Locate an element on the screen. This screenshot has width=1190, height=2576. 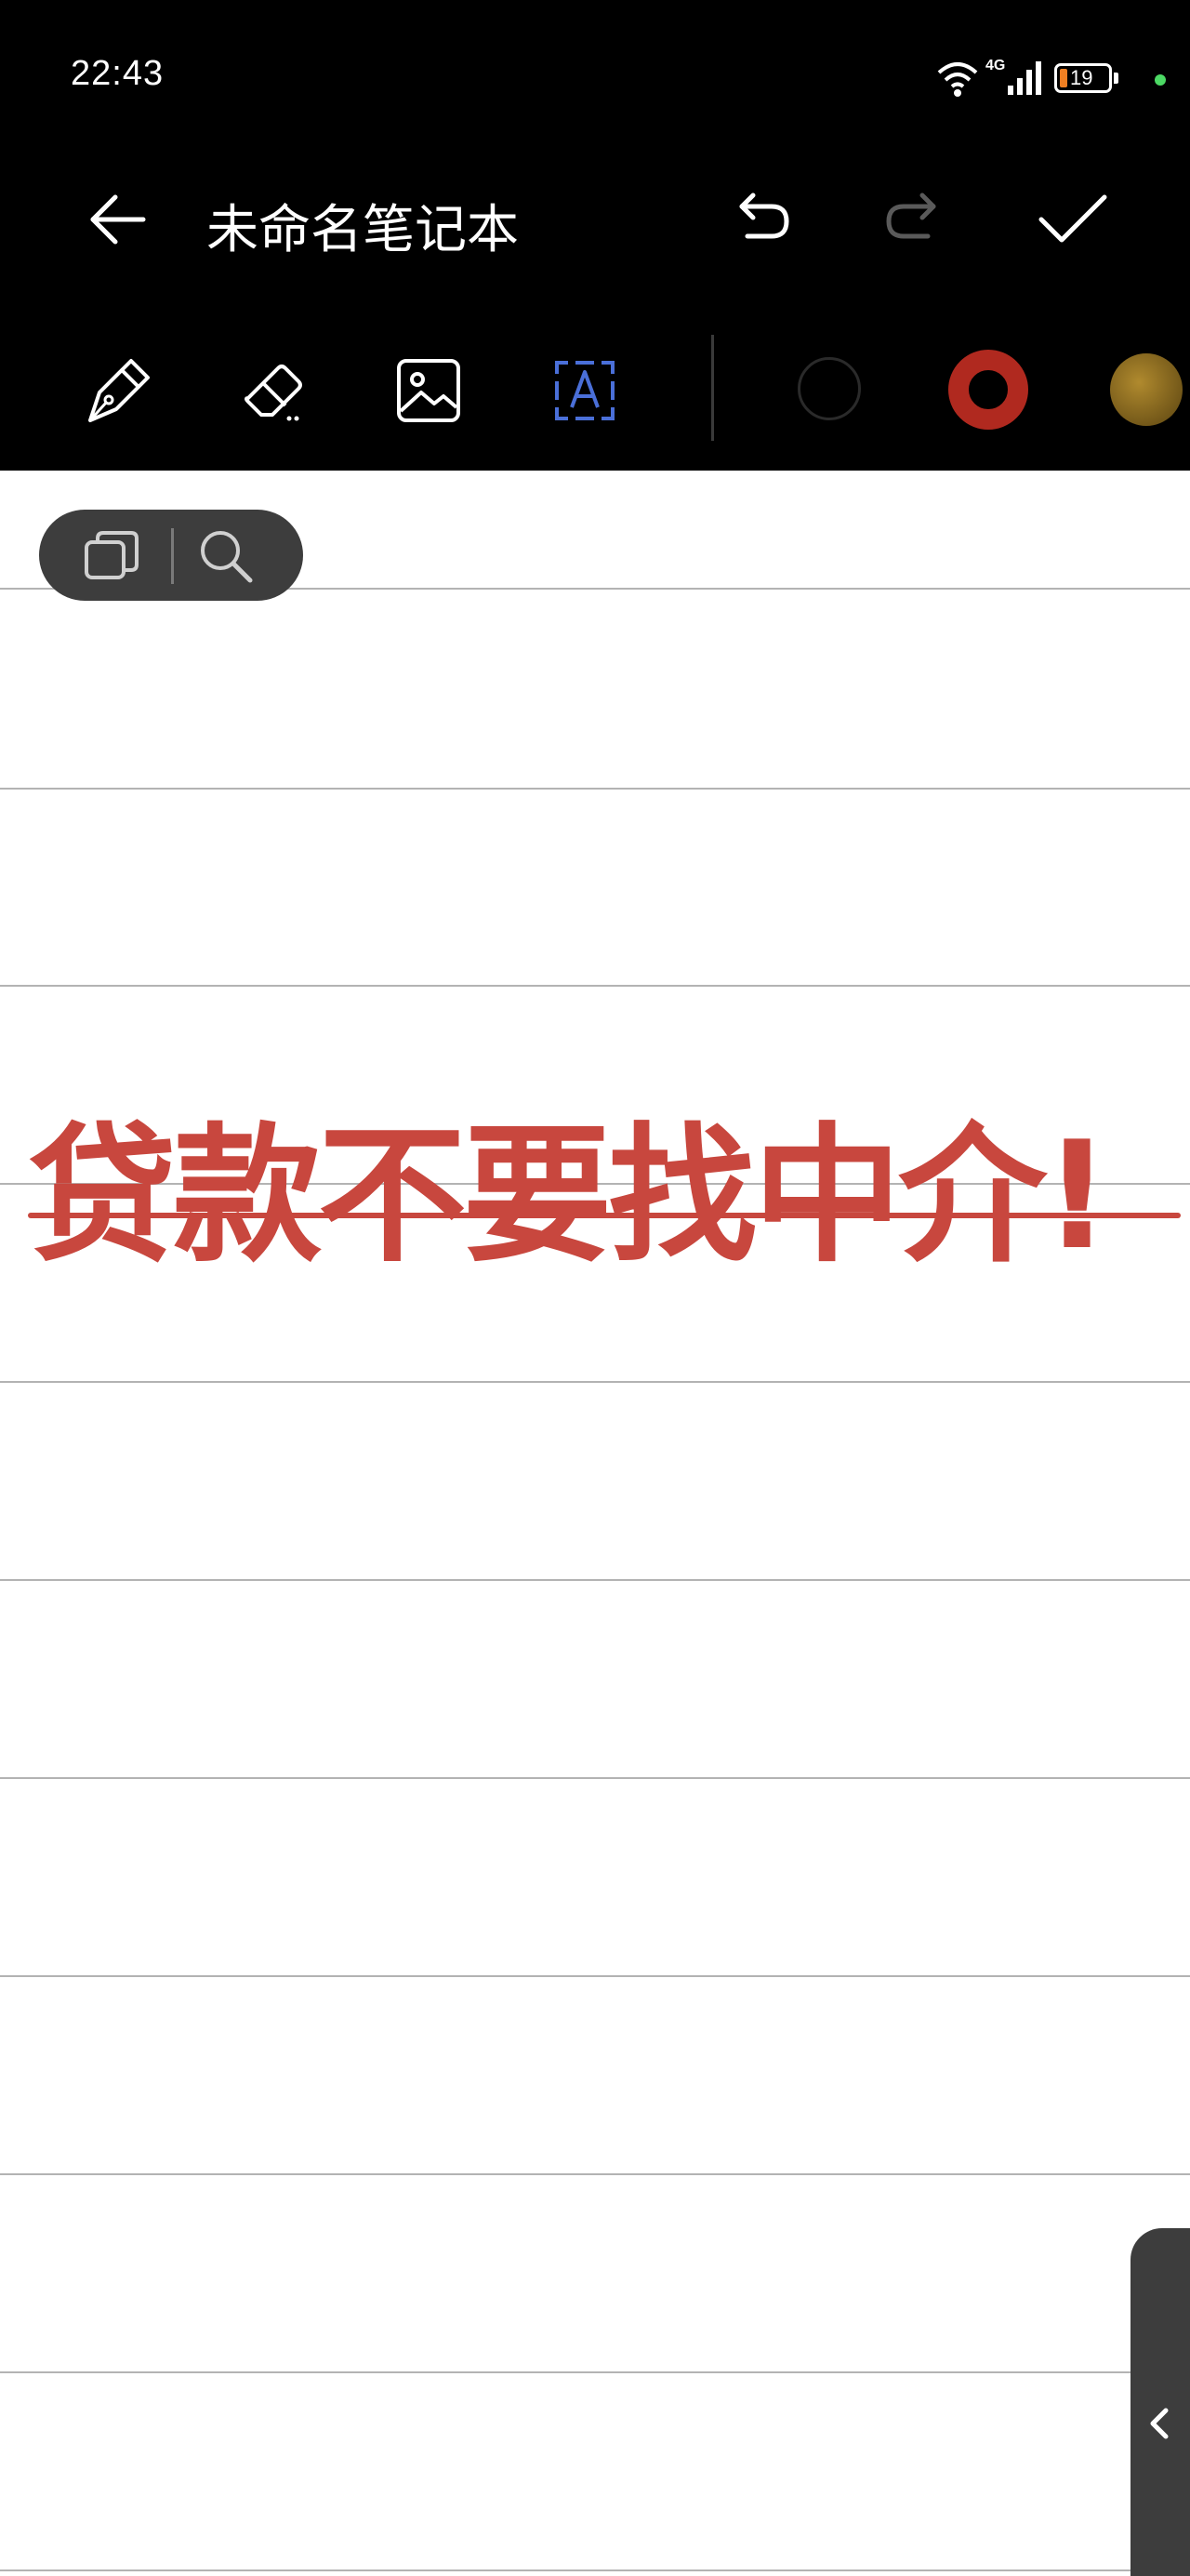
pill-separator is located at coordinates (172, 556).